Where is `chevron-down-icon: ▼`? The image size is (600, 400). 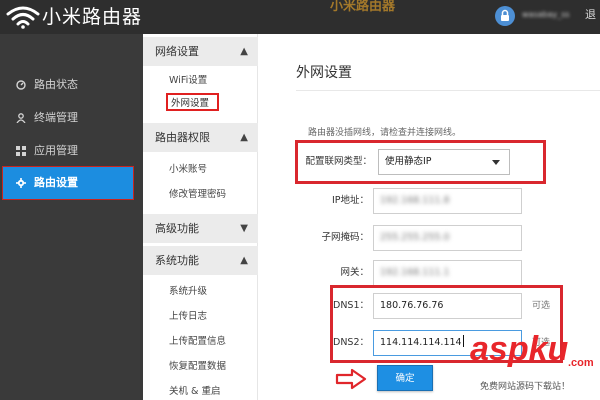 chevron-down-icon: ▼ is located at coordinates (244, 228).